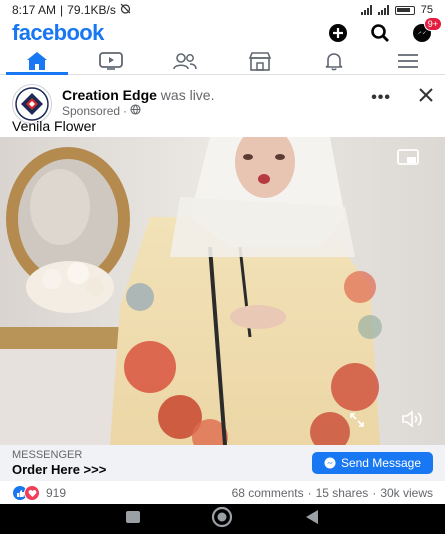  I want to click on alarm-off-icon, so click(125, 10).